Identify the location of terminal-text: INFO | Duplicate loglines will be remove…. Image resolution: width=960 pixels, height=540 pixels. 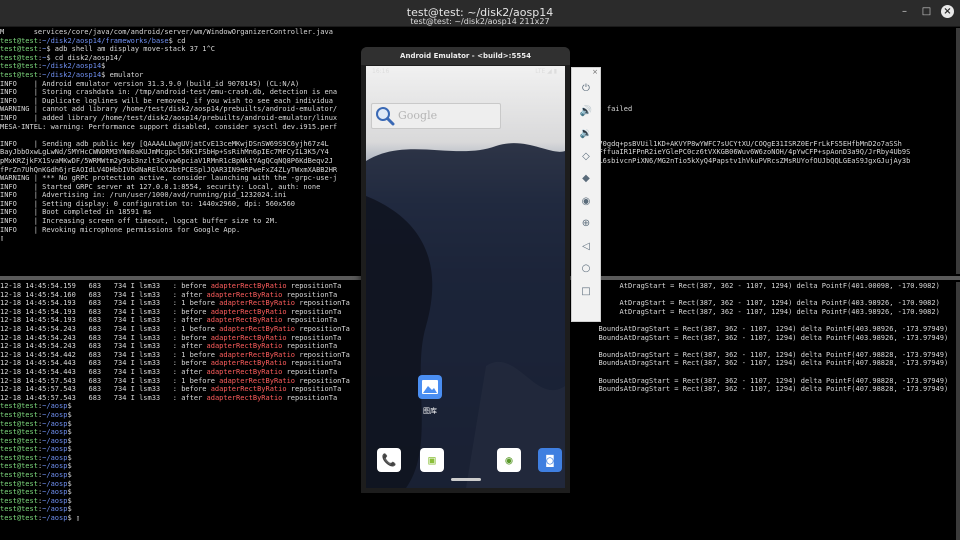
(166, 100).